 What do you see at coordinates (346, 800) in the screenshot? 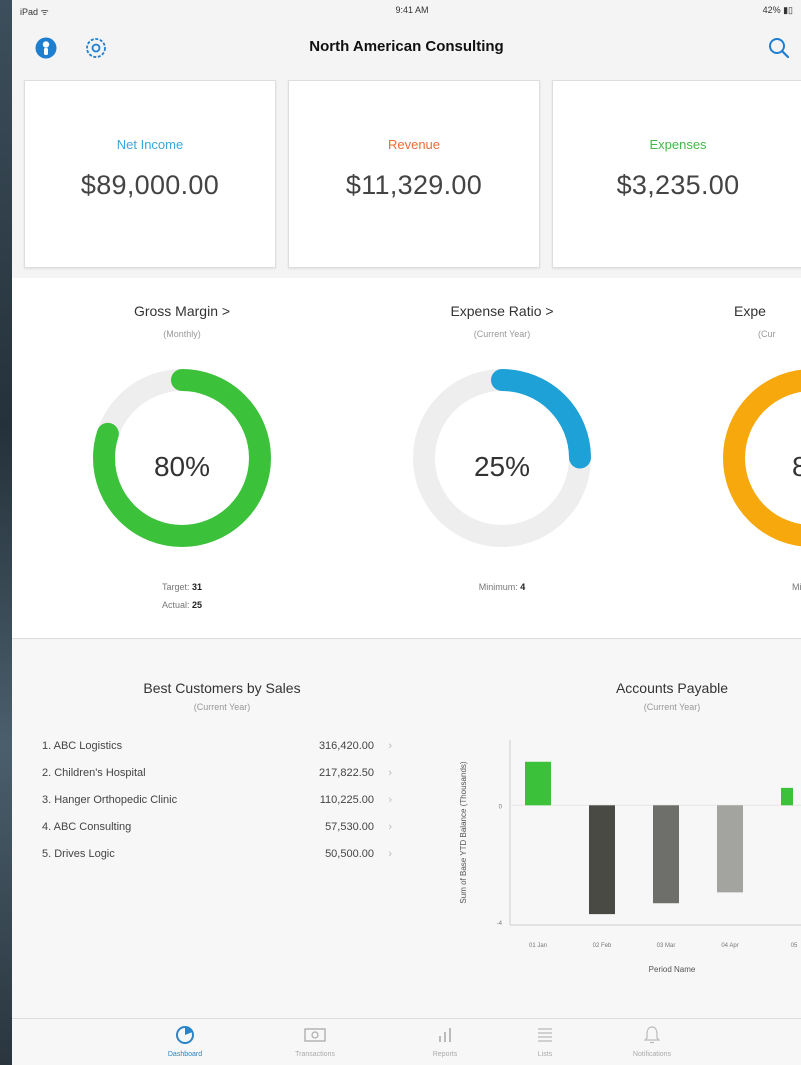
I see `customer-sales: 110,225.00` at bounding box center [346, 800].